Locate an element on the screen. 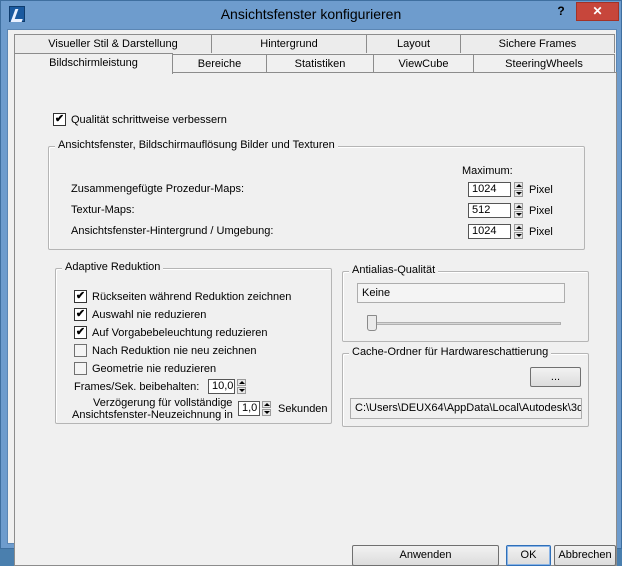  viewport-background-label: Ansichtsfenster-Hintergrund / Umgebung: is located at coordinates (172, 231).